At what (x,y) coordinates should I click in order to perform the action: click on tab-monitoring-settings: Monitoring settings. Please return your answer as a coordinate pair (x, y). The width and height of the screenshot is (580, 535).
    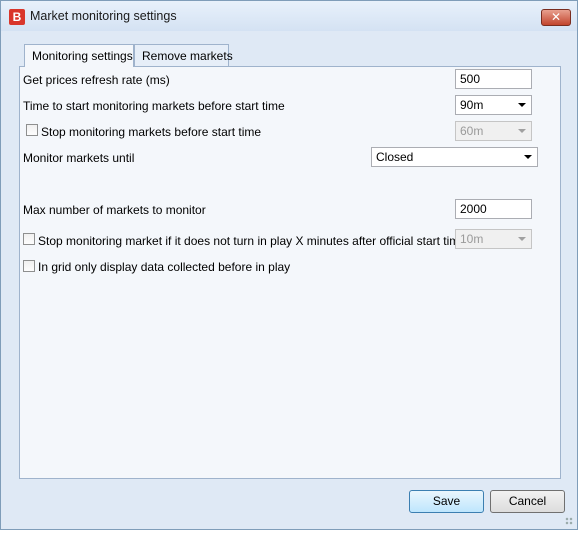
    Looking at the image, I should click on (79, 55).